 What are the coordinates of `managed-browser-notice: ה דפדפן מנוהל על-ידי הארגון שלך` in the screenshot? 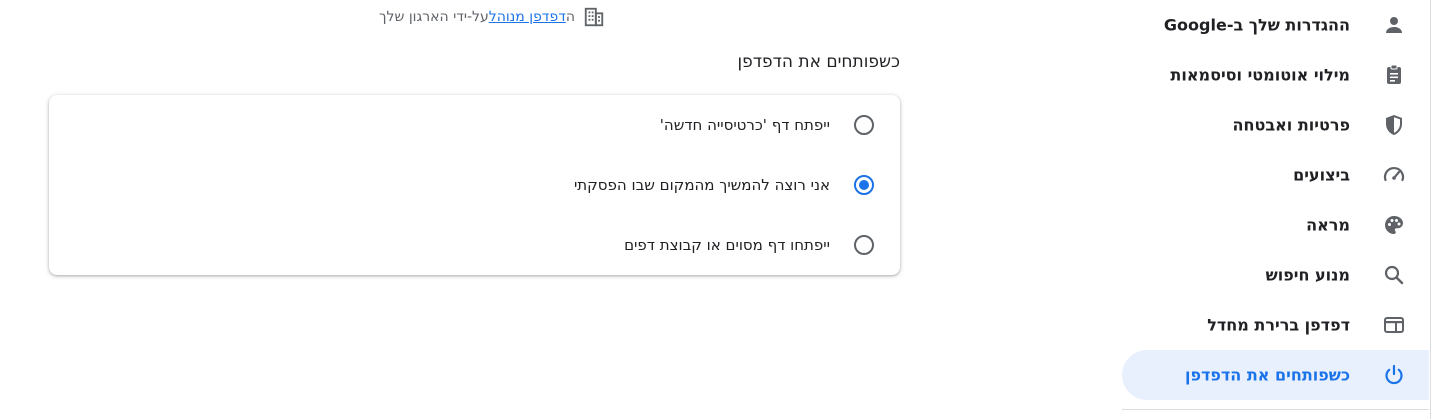 It's located at (492, 17).